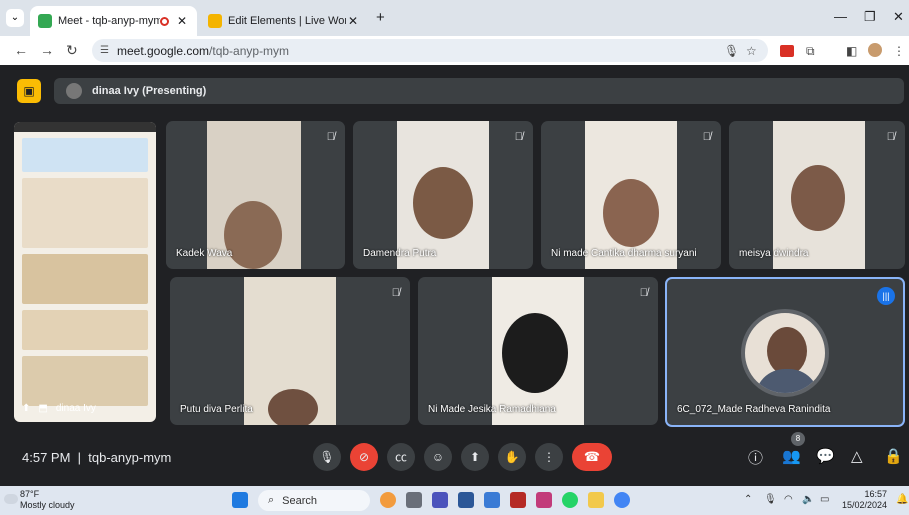  I want to click on minimize-icon: —, so click(840, 16).